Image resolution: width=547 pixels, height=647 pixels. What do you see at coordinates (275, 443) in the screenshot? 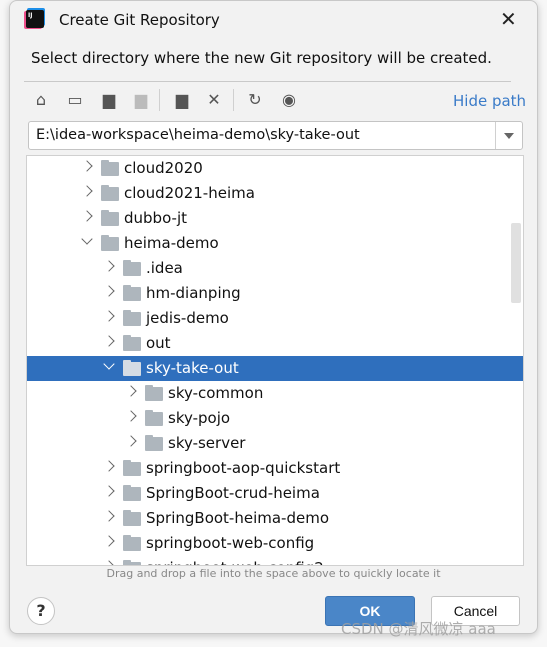
I see `tree-item: sky-server` at bounding box center [275, 443].